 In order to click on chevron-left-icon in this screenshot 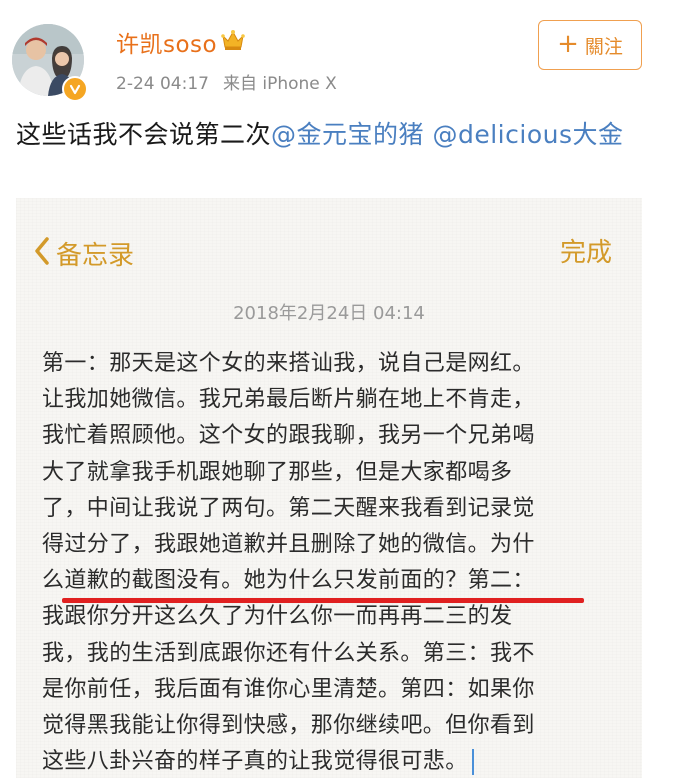, I will do `click(42, 255)`.